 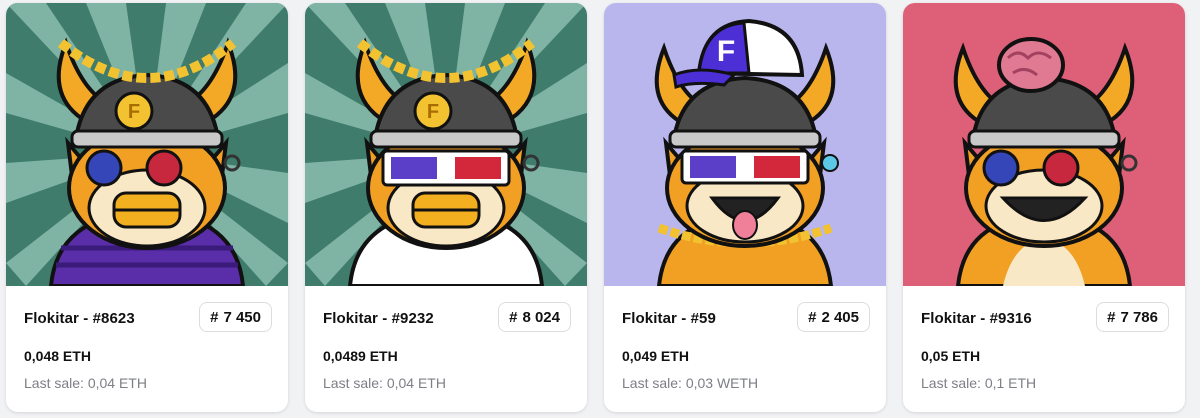 I want to click on rarity-rank-badge: # 8 024, so click(x=534, y=317).